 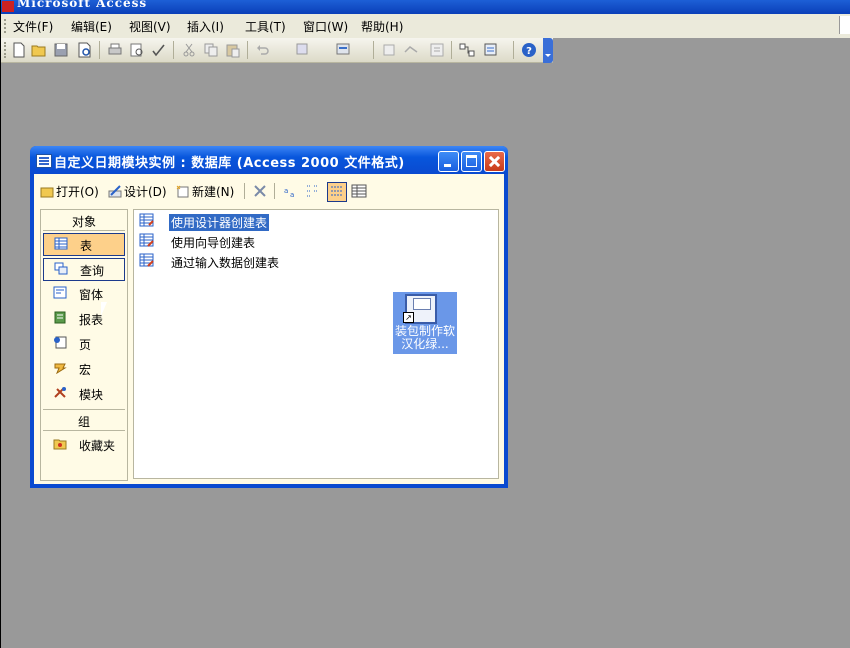 I want to click on object-modules-label: 模块, so click(x=91, y=395).